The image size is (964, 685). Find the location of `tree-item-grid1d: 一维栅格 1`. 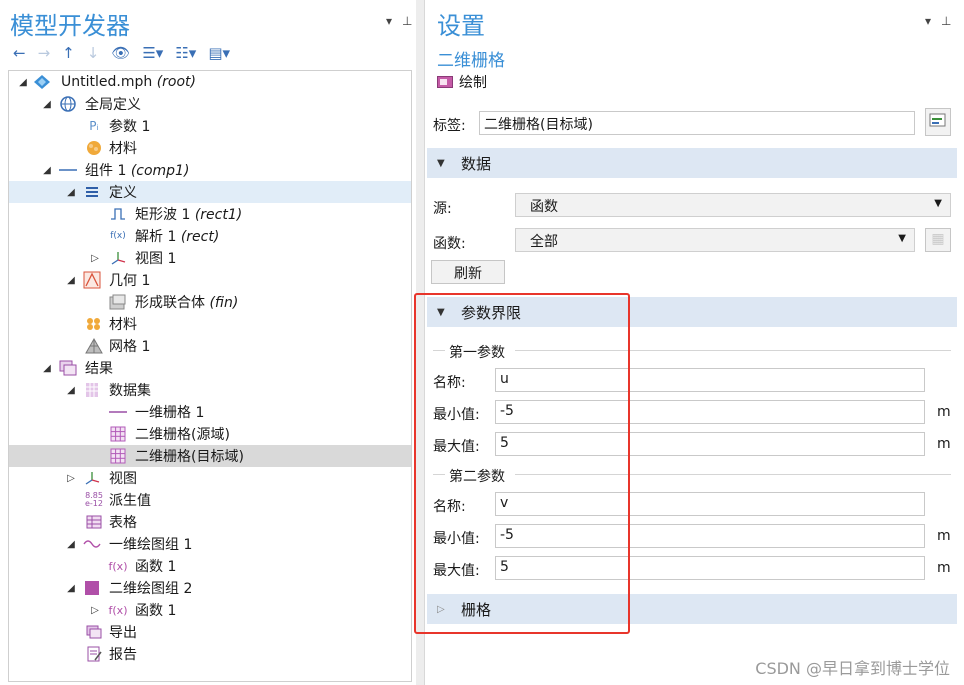

tree-item-grid1d: 一维栅格 1 is located at coordinates (210, 412).